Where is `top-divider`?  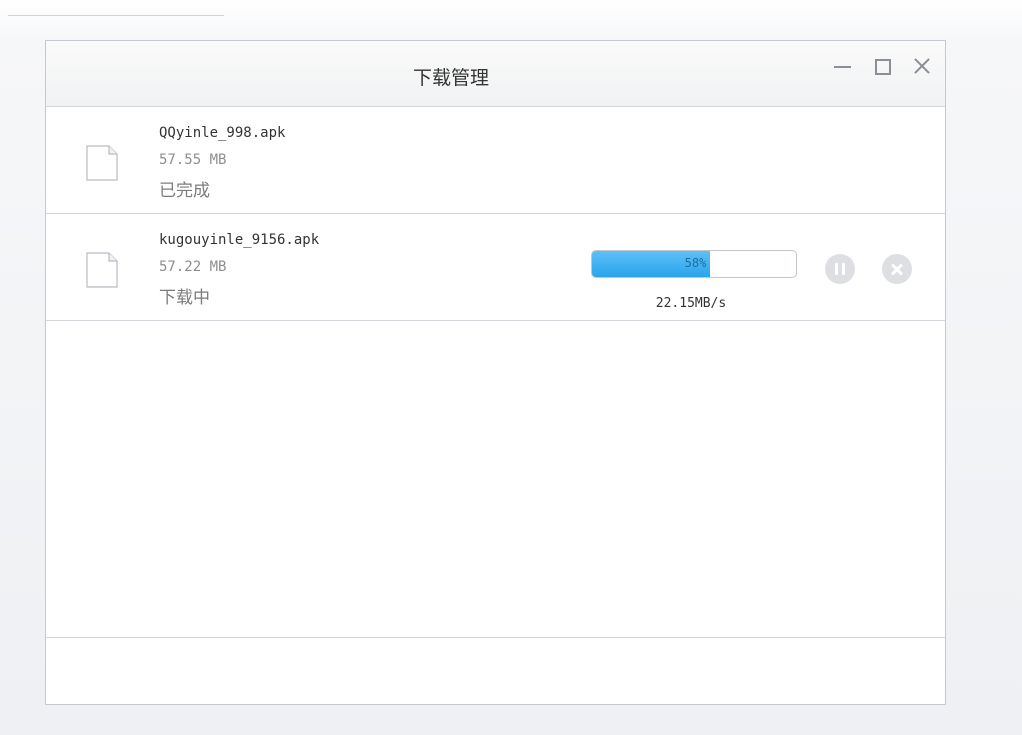 top-divider is located at coordinates (116, 15).